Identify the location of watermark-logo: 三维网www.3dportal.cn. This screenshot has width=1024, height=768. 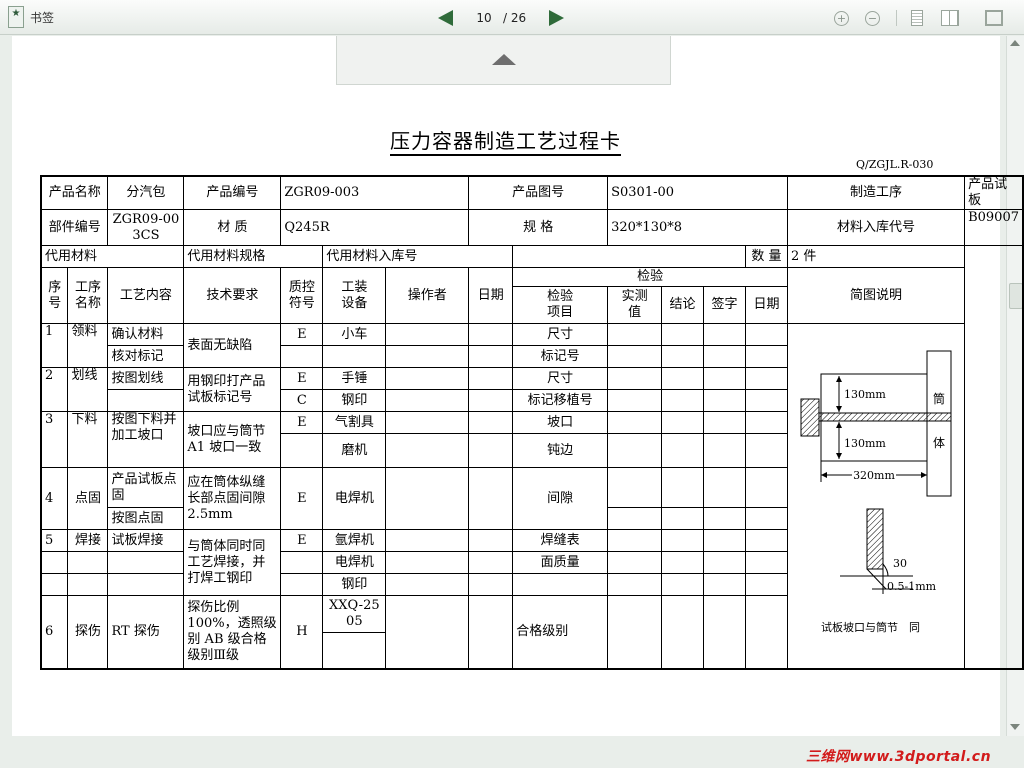
(899, 757).